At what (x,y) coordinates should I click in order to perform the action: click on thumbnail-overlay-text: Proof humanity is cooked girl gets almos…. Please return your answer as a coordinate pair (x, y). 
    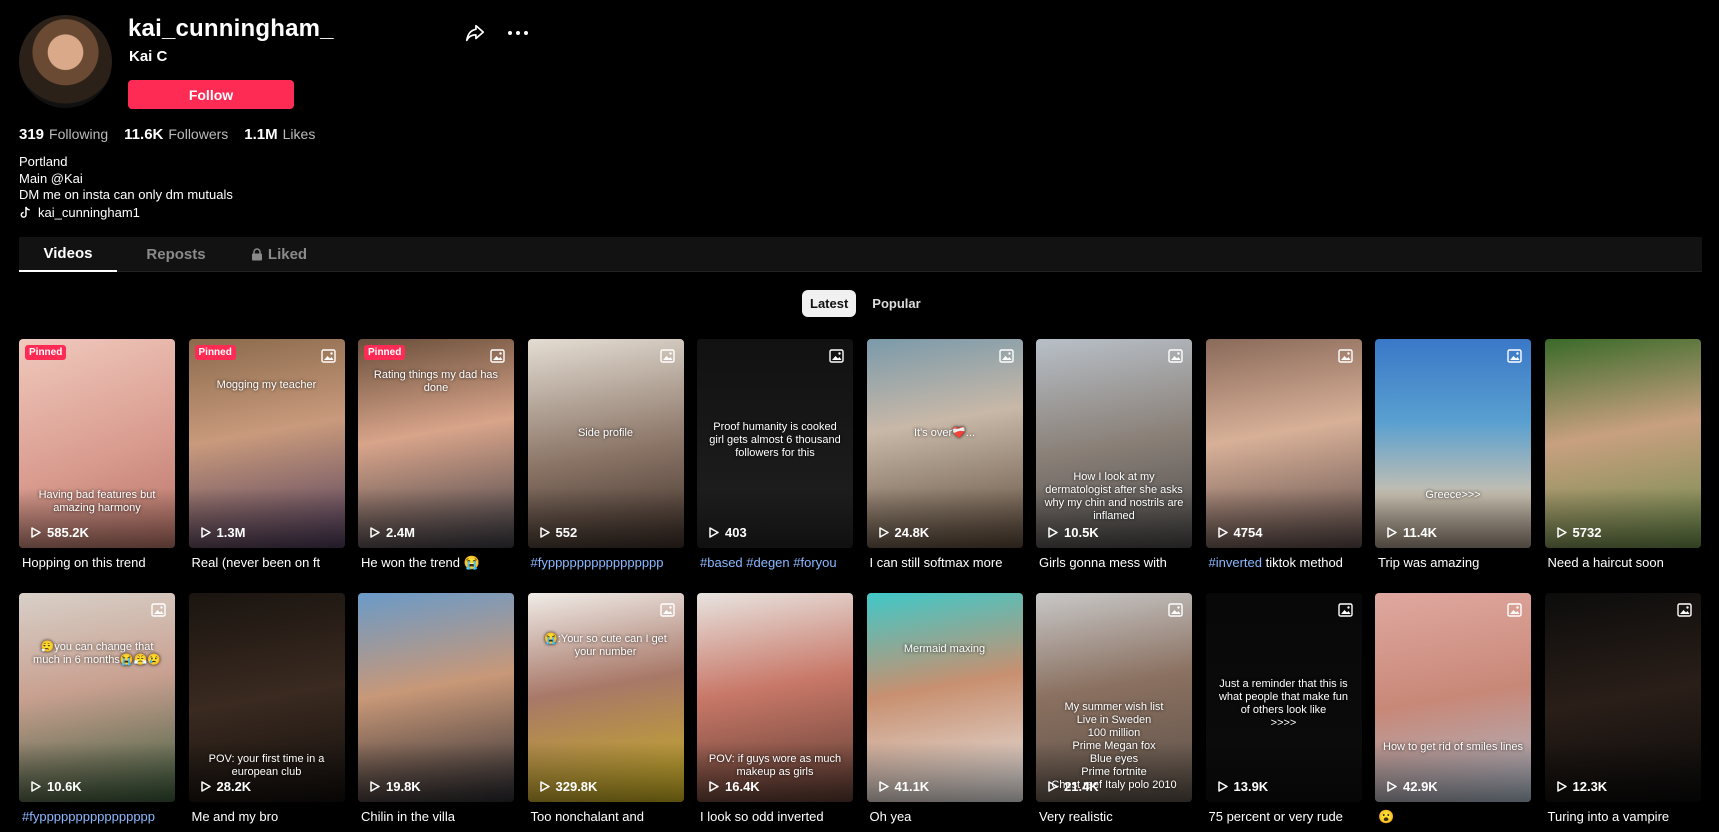
    Looking at the image, I should click on (775, 440).